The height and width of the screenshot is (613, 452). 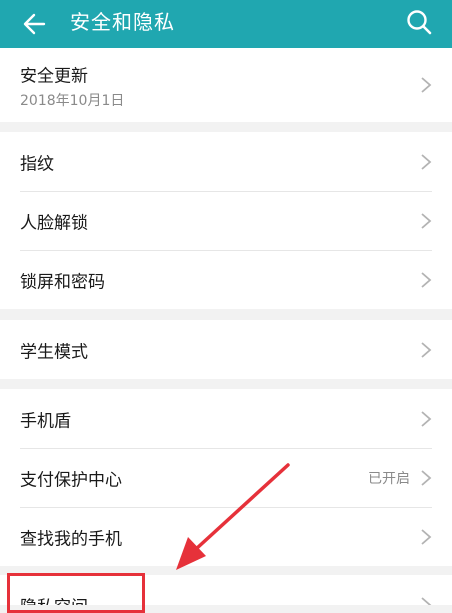 I want to click on list-item-find-my-phone: 查找我的手机, so click(x=226, y=536).